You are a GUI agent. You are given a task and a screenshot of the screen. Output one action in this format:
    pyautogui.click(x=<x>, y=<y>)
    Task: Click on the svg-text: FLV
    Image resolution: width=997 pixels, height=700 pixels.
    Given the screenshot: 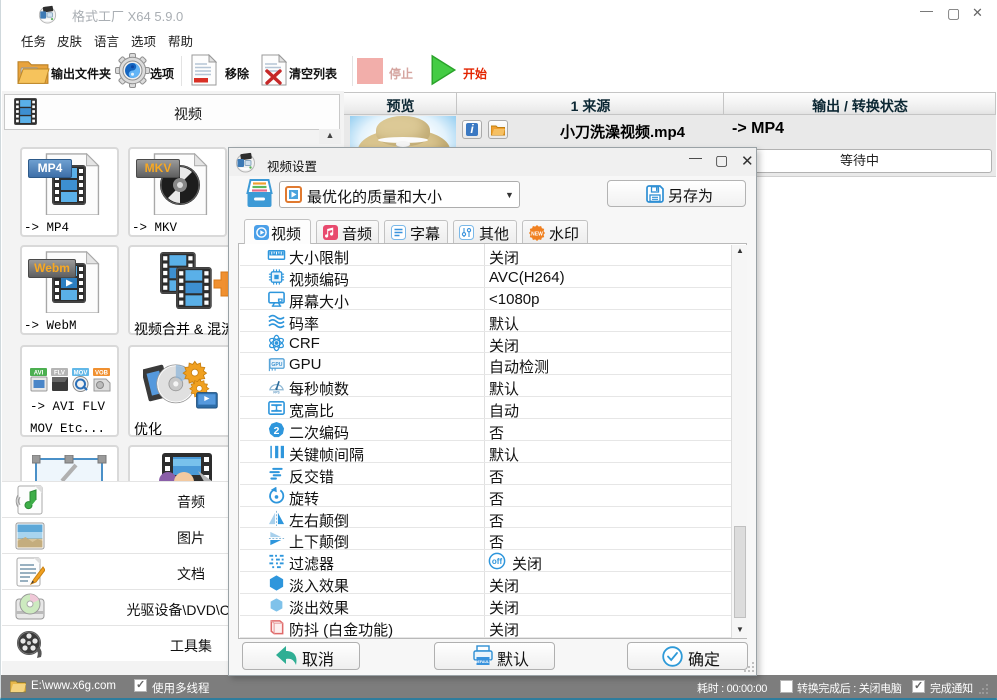 What is the action you would take?
    pyautogui.click(x=59, y=374)
    